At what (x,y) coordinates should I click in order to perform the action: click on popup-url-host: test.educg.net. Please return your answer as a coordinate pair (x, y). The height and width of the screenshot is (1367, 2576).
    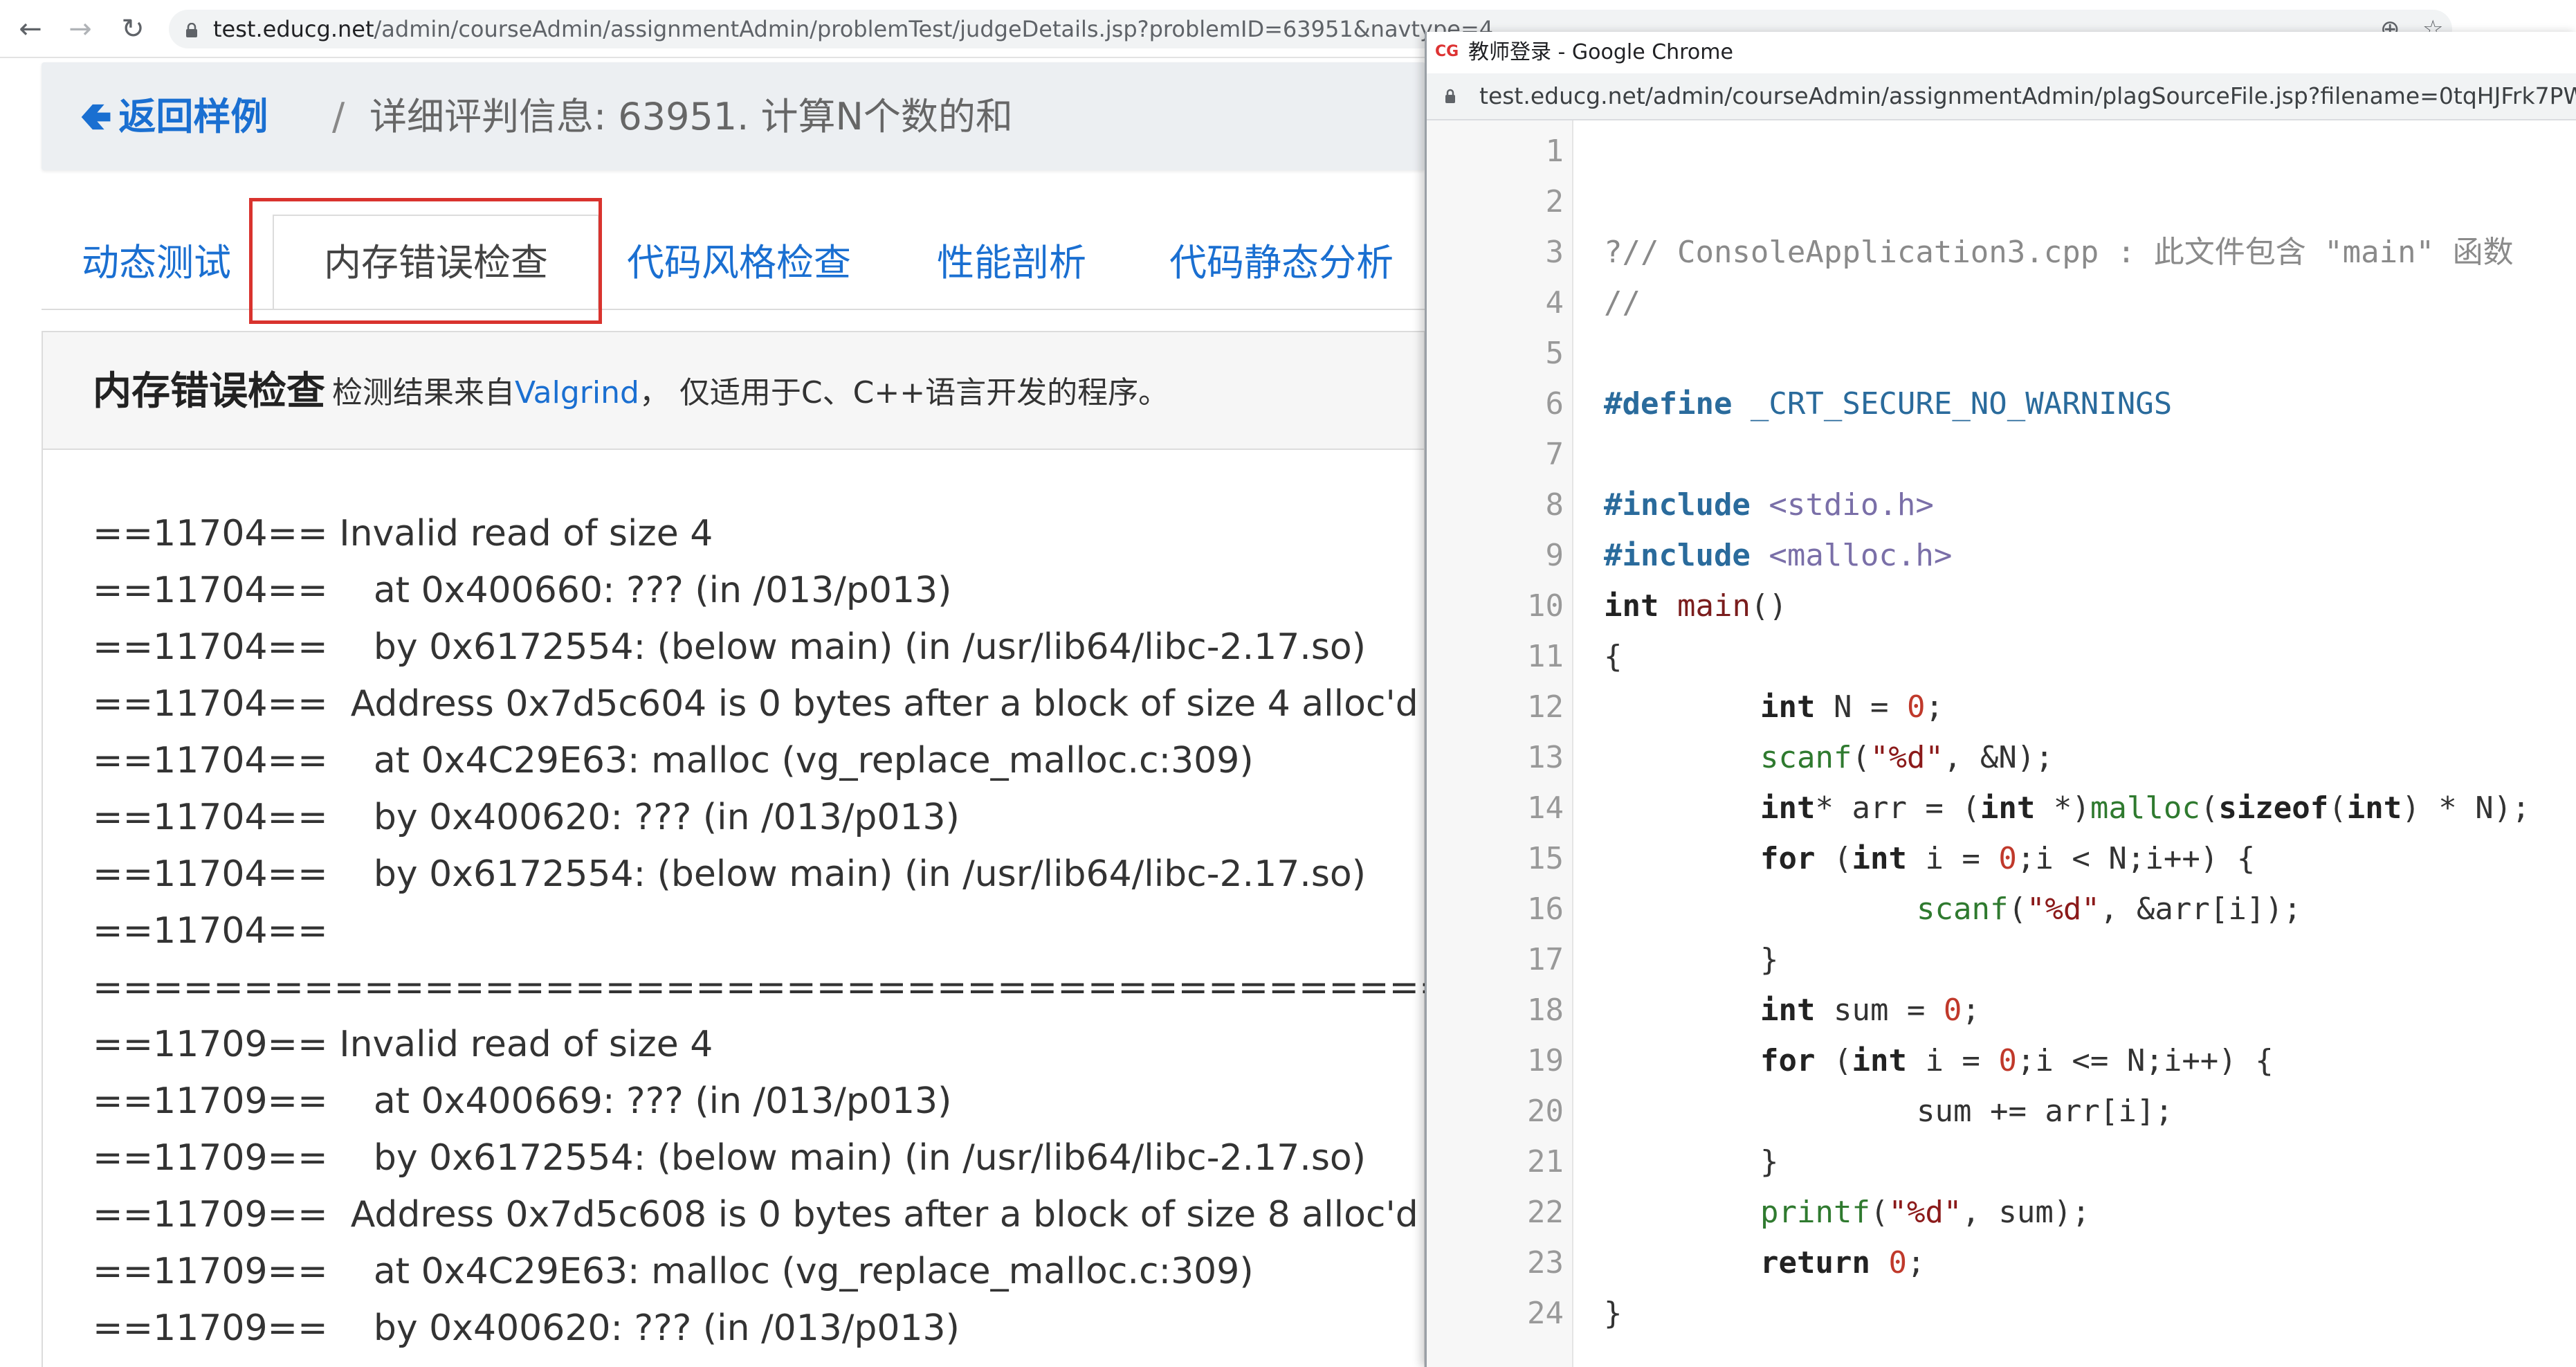
    Looking at the image, I should click on (1562, 96).